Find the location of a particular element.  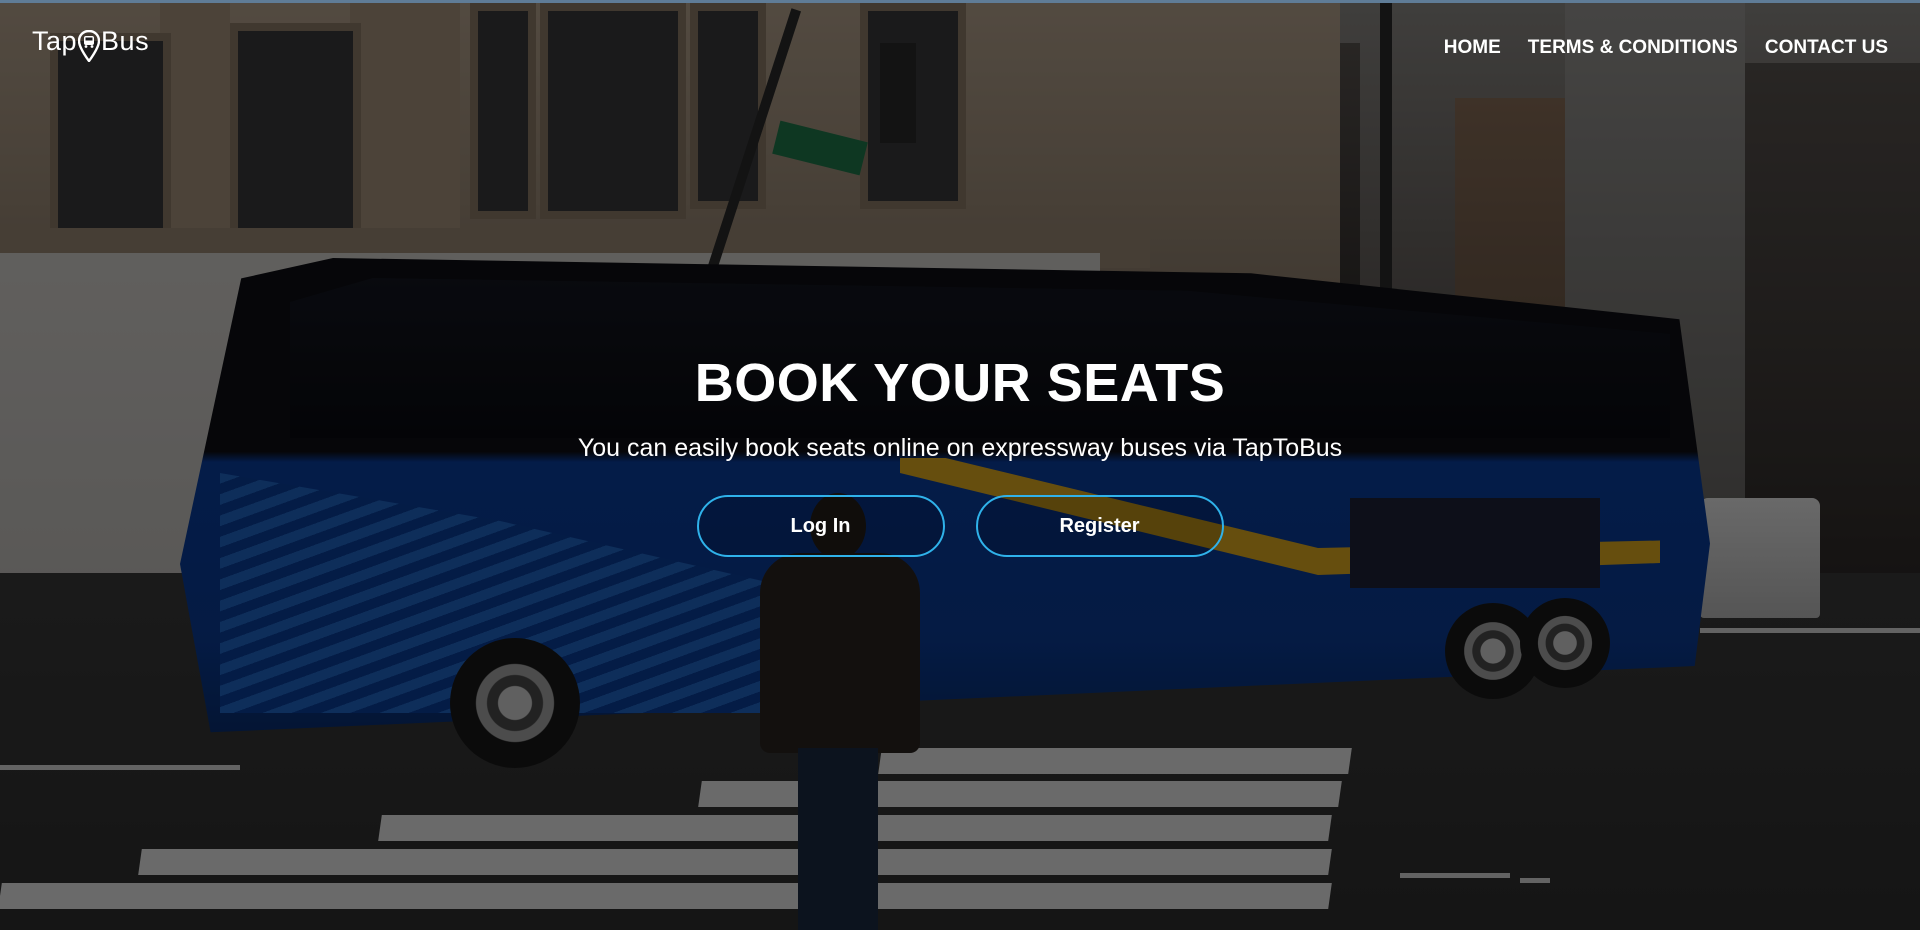

nav-home-link: HOME is located at coordinates (1472, 48).